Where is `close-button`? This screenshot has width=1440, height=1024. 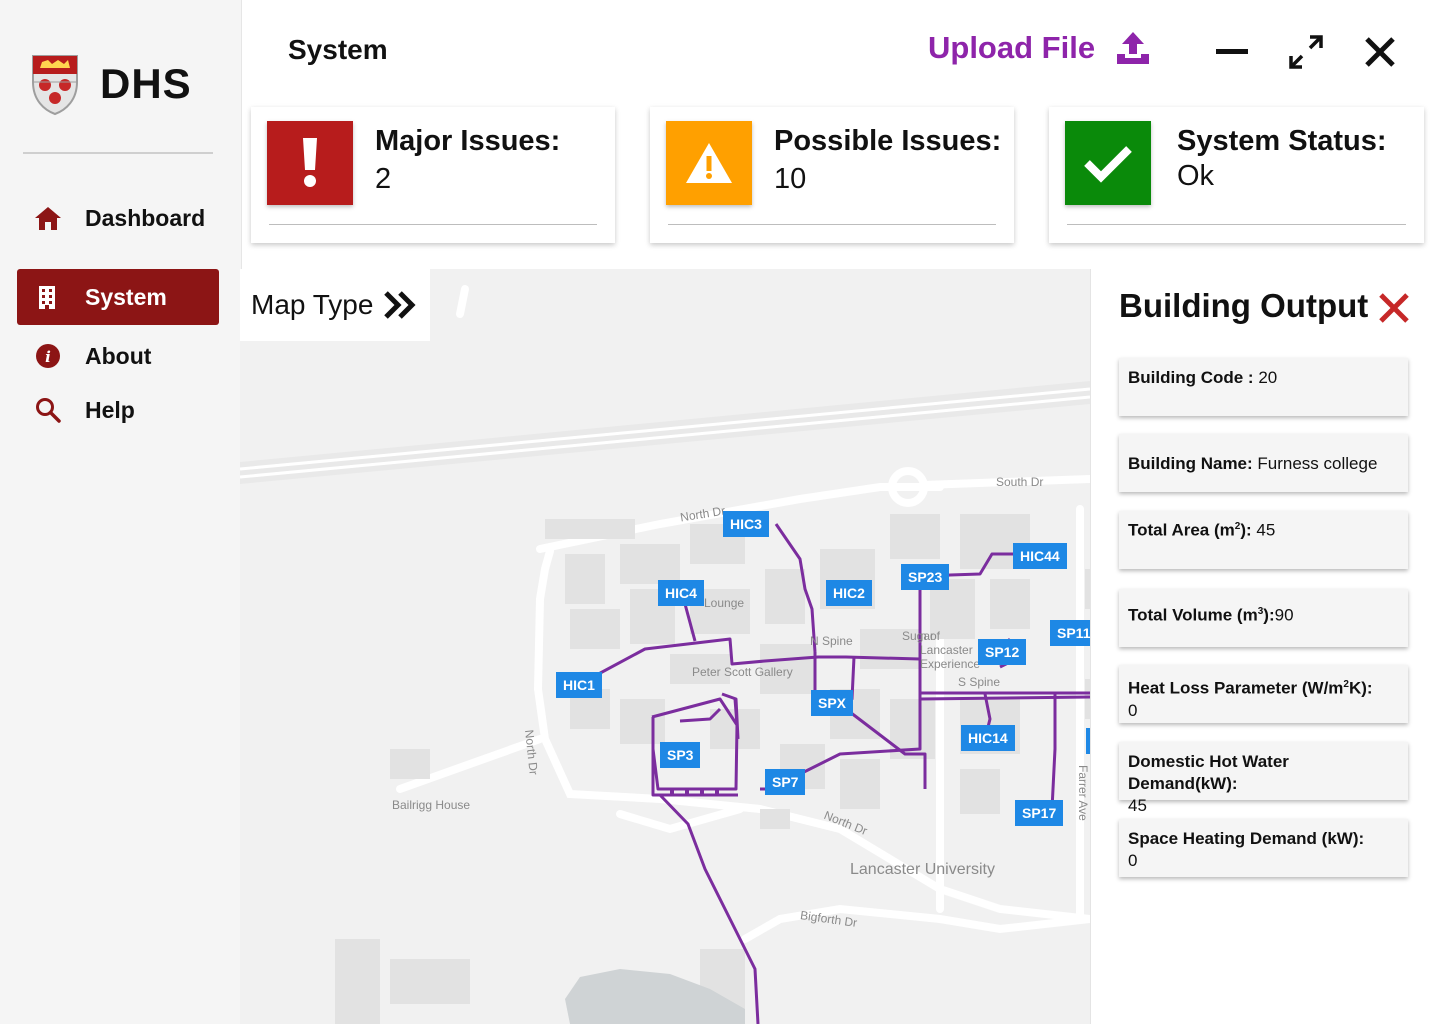
close-button is located at coordinates (1380, 52).